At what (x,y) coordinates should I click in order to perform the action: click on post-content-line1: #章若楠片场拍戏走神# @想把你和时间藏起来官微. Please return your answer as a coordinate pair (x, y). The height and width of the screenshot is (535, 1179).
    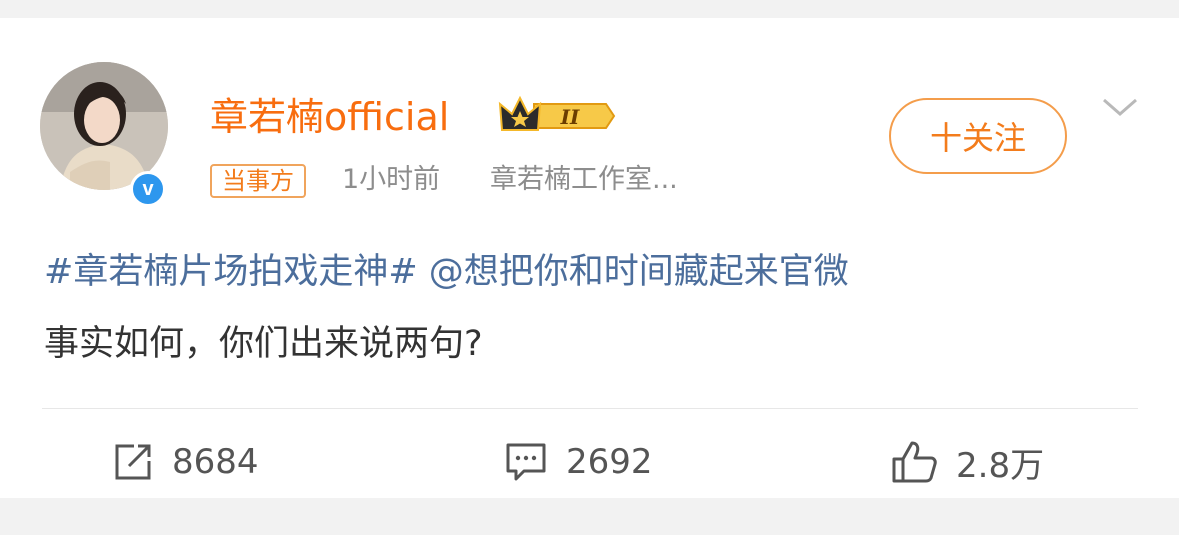
    Looking at the image, I should click on (446, 272).